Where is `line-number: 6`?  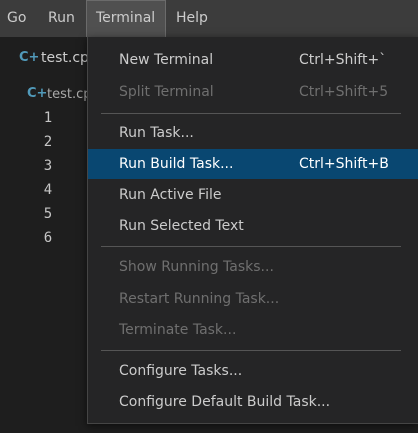
line-number: 6 is located at coordinates (48, 238).